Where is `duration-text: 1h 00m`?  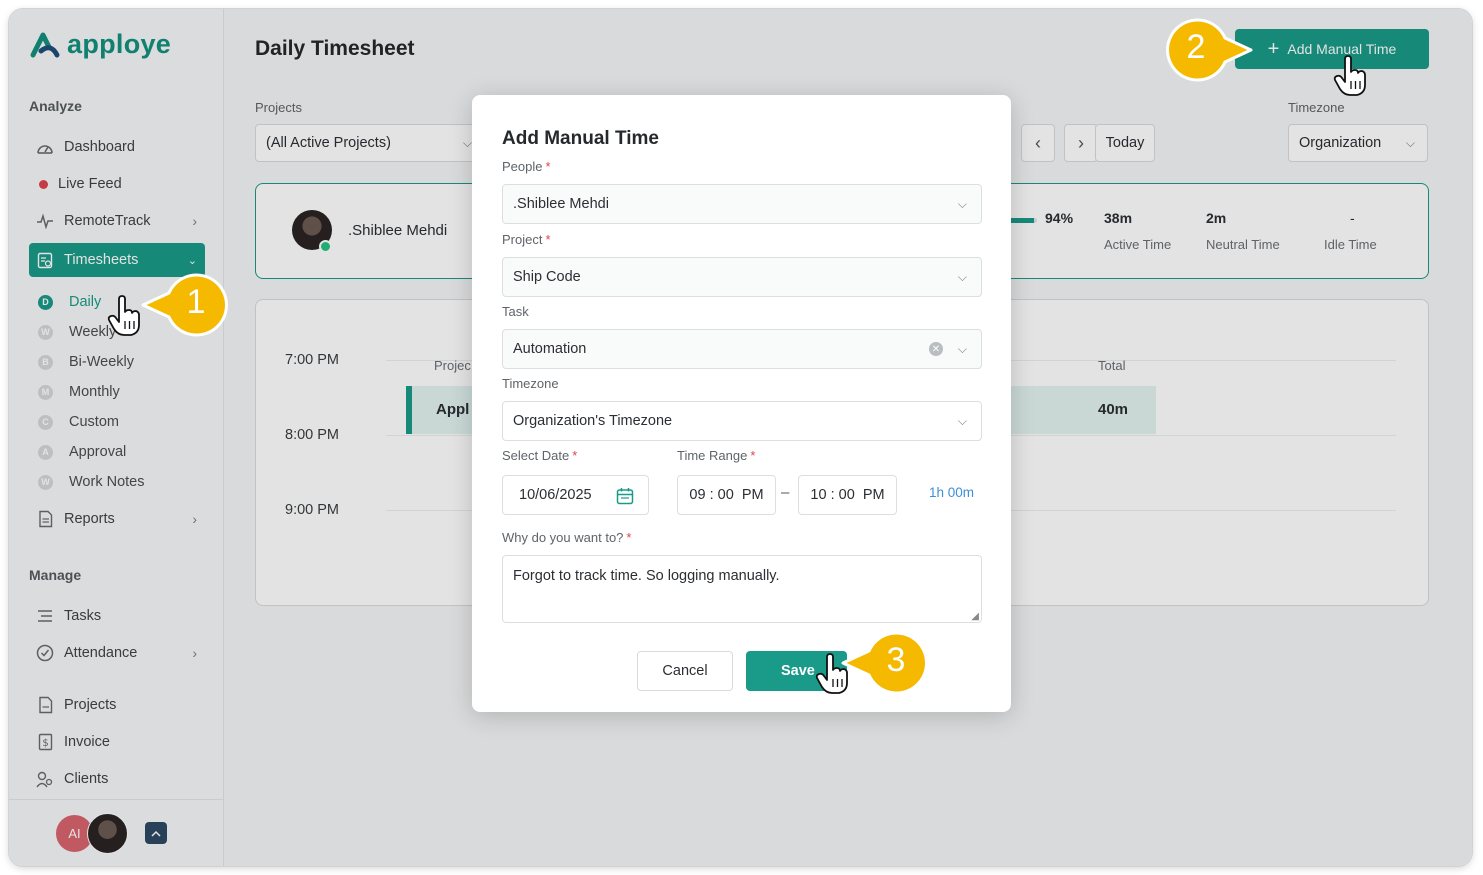
duration-text: 1h 00m is located at coordinates (952, 492).